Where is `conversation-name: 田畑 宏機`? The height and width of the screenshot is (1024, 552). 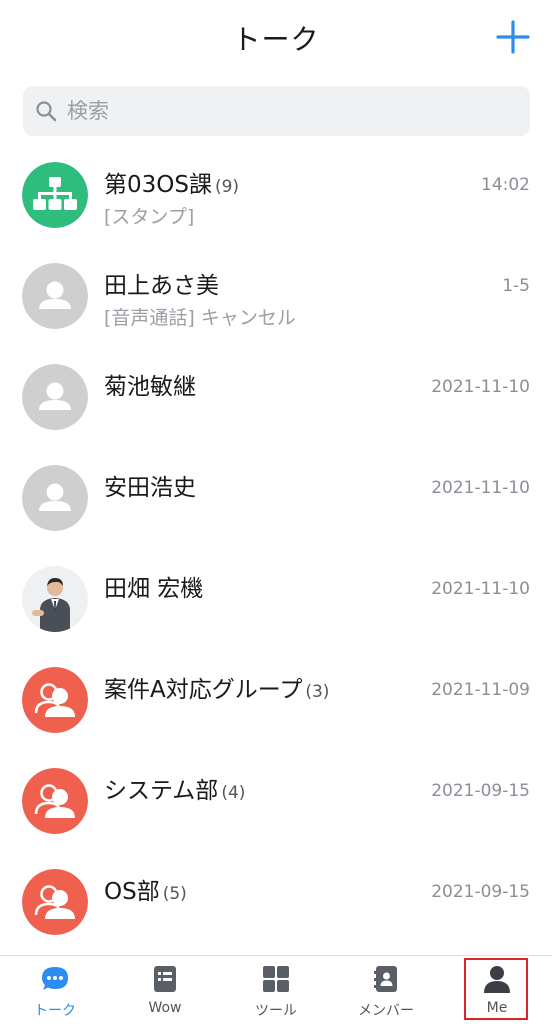
conversation-name: 田畑 宏機 is located at coordinates (154, 589).